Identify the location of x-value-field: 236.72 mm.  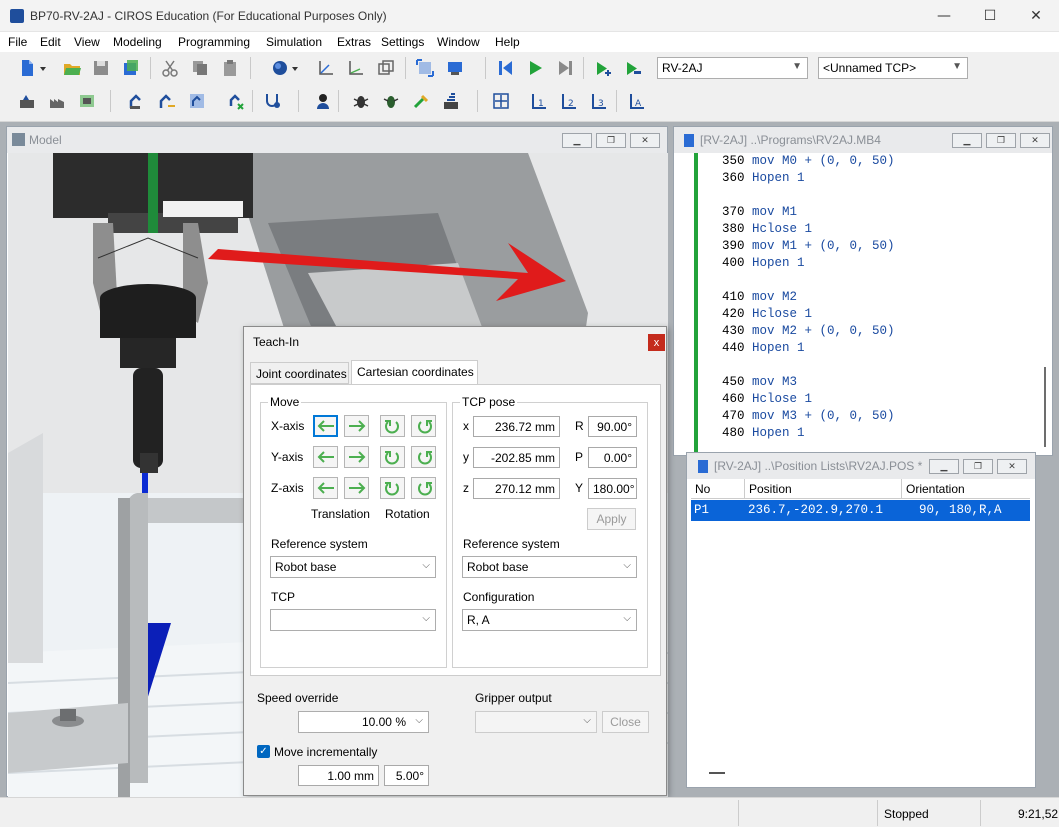
(516, 426).